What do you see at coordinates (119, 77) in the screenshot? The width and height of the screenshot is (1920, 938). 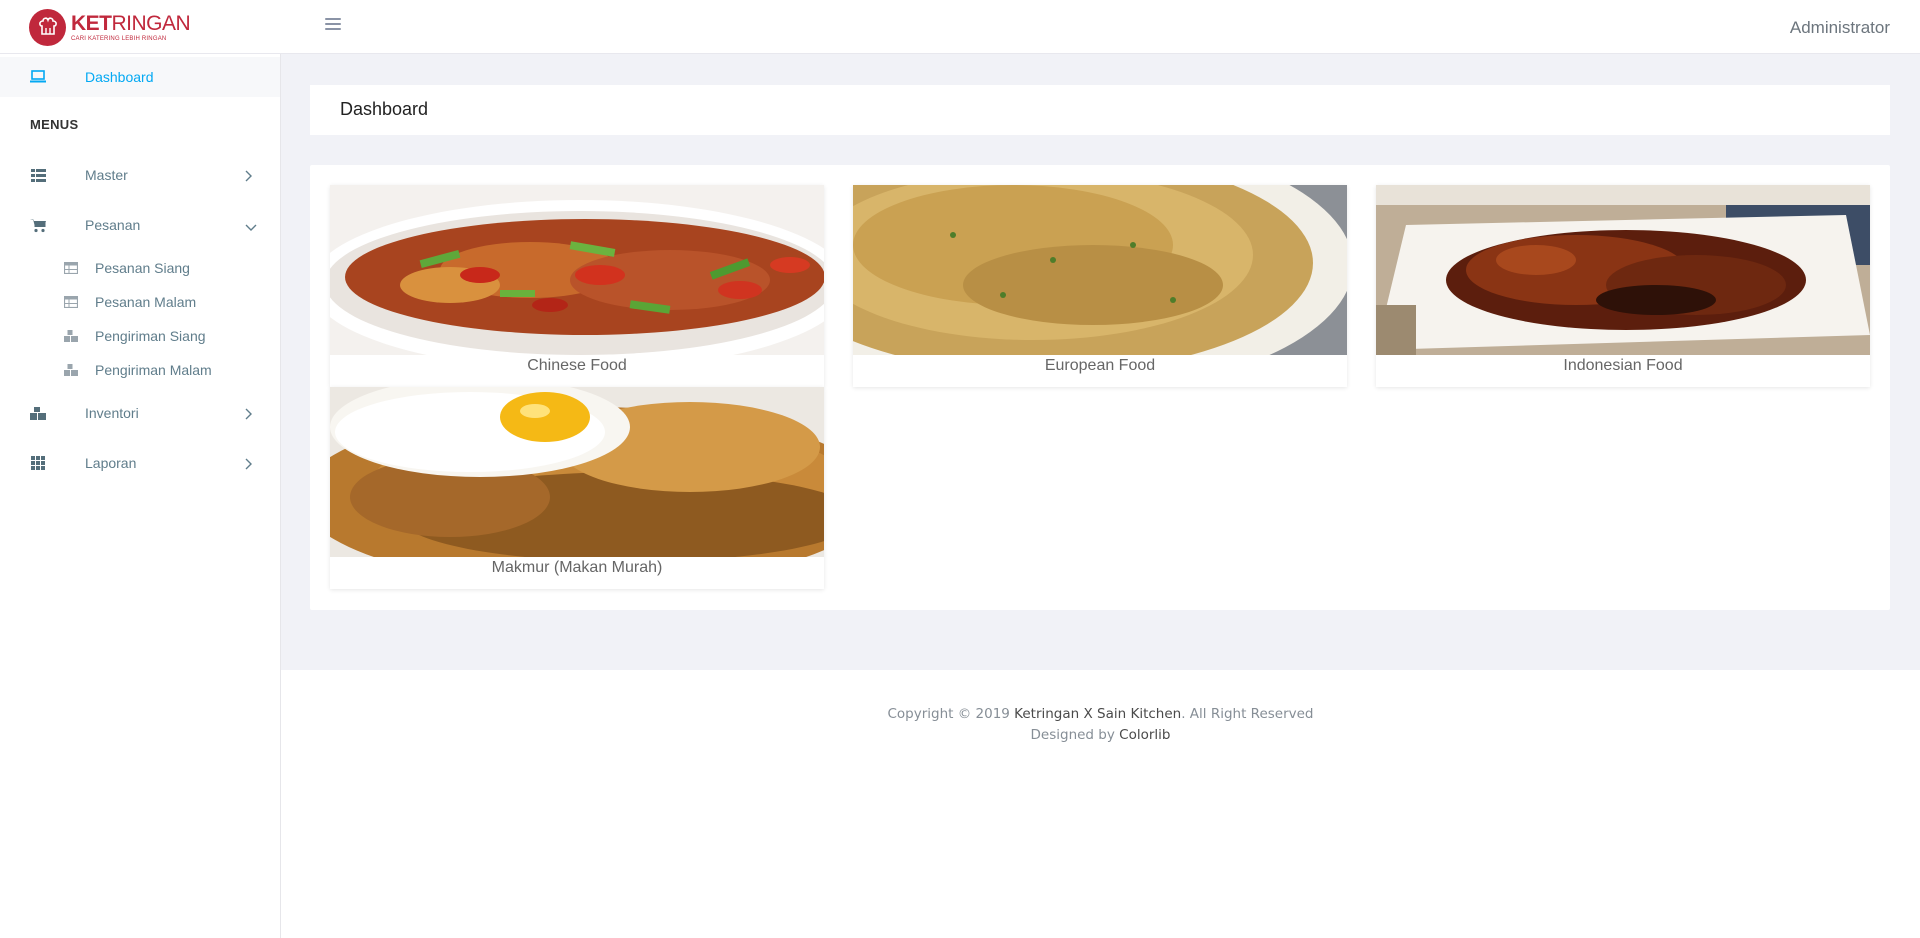 I see `sidebar-item-label: Dashboard` at bounding box center [119, 77].